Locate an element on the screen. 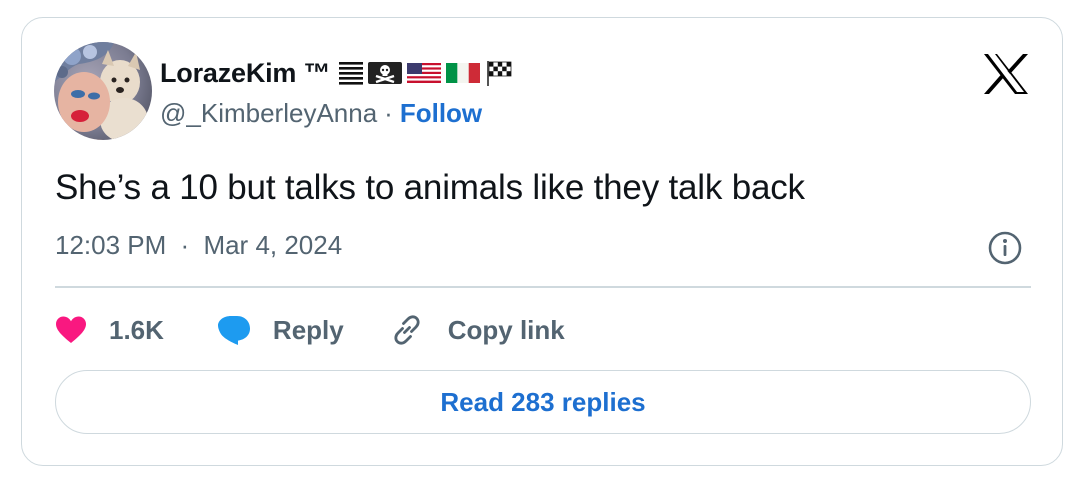  pirate-flag-icon is located at coordinates (385, 73).